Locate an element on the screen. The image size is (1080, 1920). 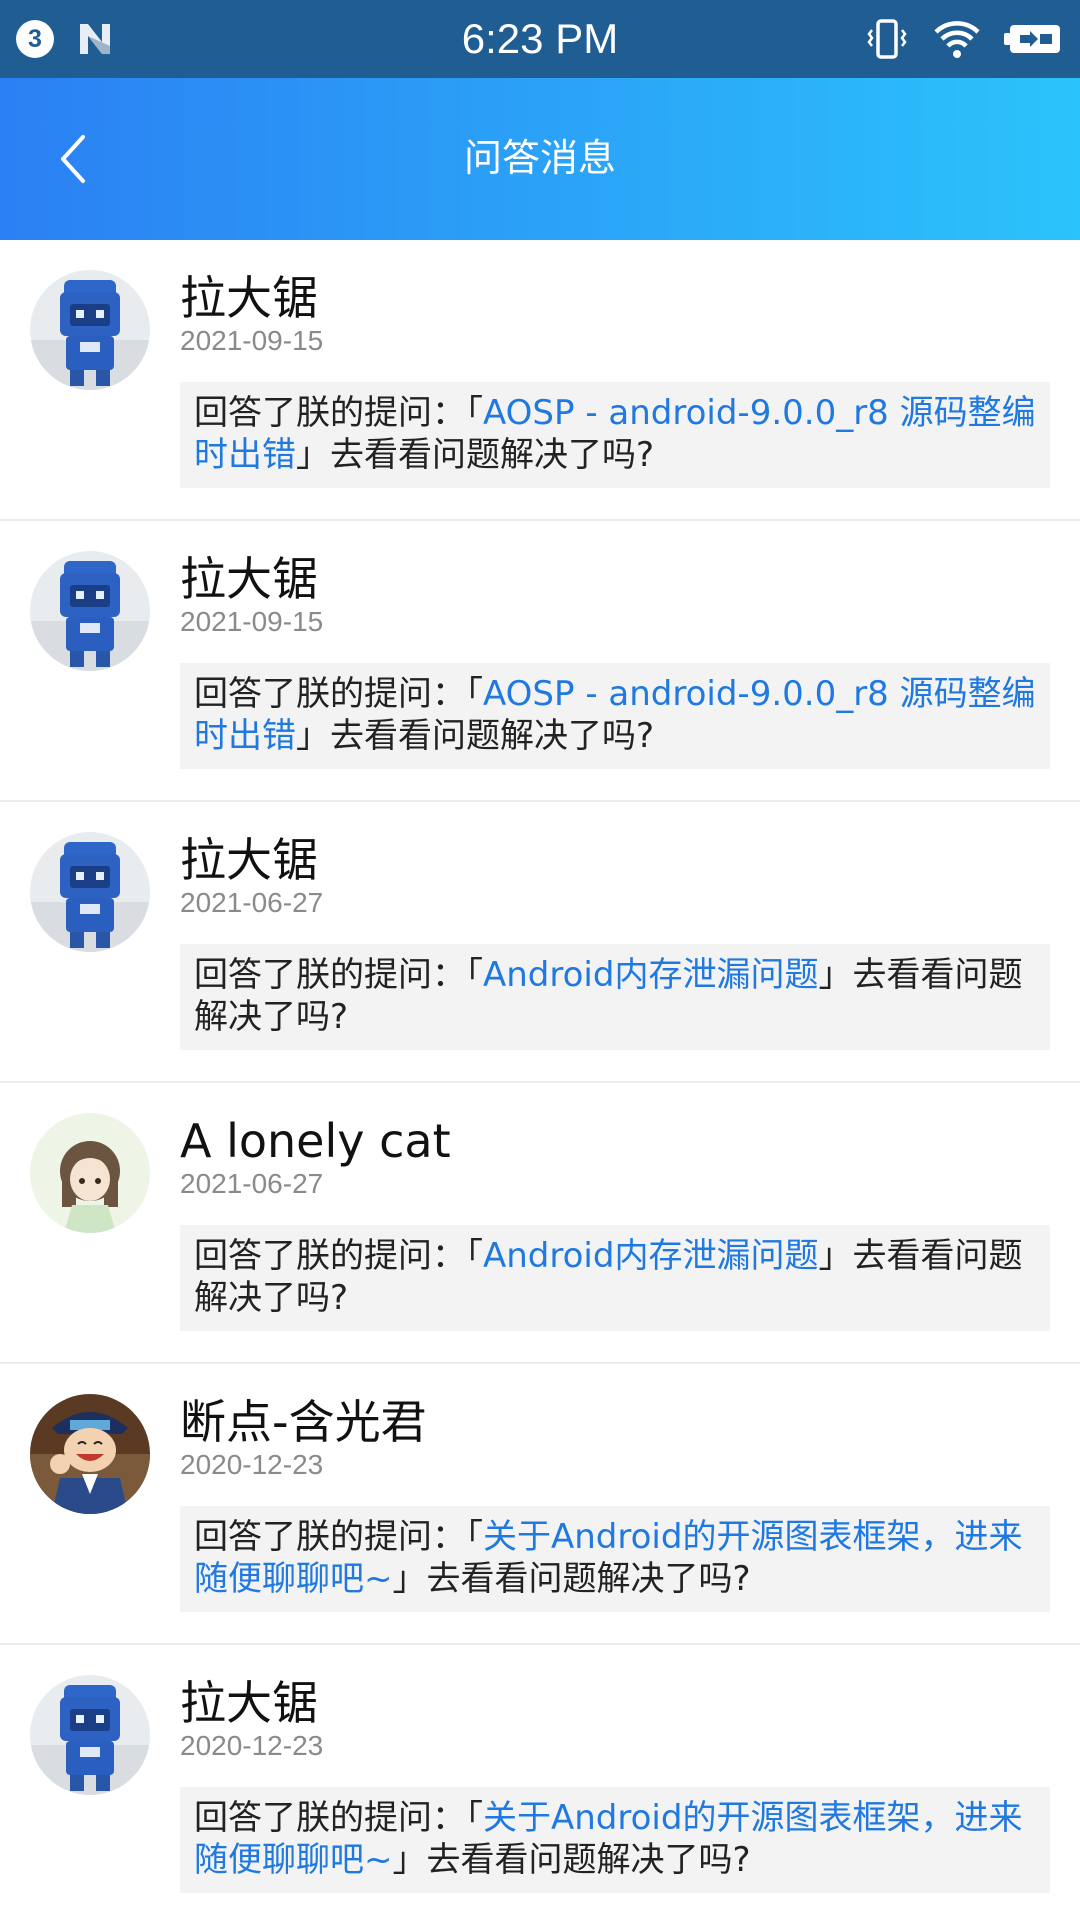
cartoon-boy-avatar-icon is located at coordinates (90, 1454).